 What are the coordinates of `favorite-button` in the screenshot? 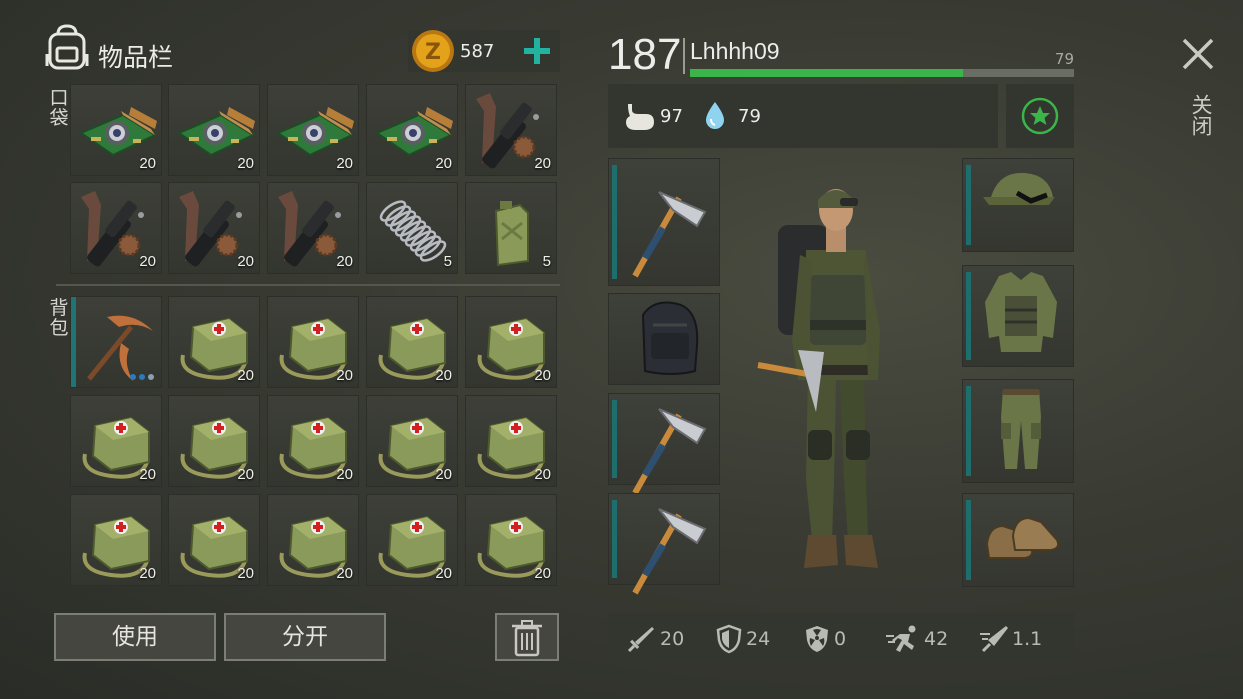 It's located at (1040, 116).